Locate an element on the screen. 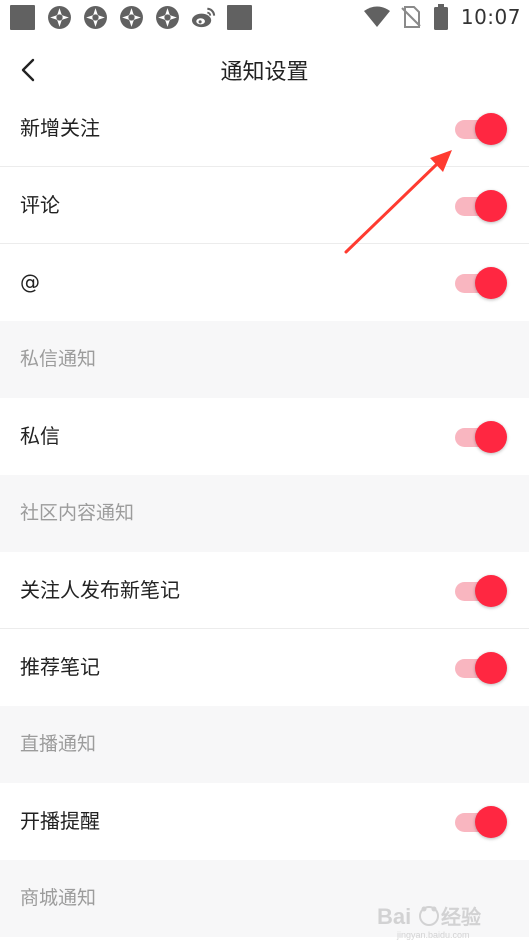 This screenshot has height=948, width=529. setting-label: 关注人发布新笔记 is located at coordinates (100, 590).